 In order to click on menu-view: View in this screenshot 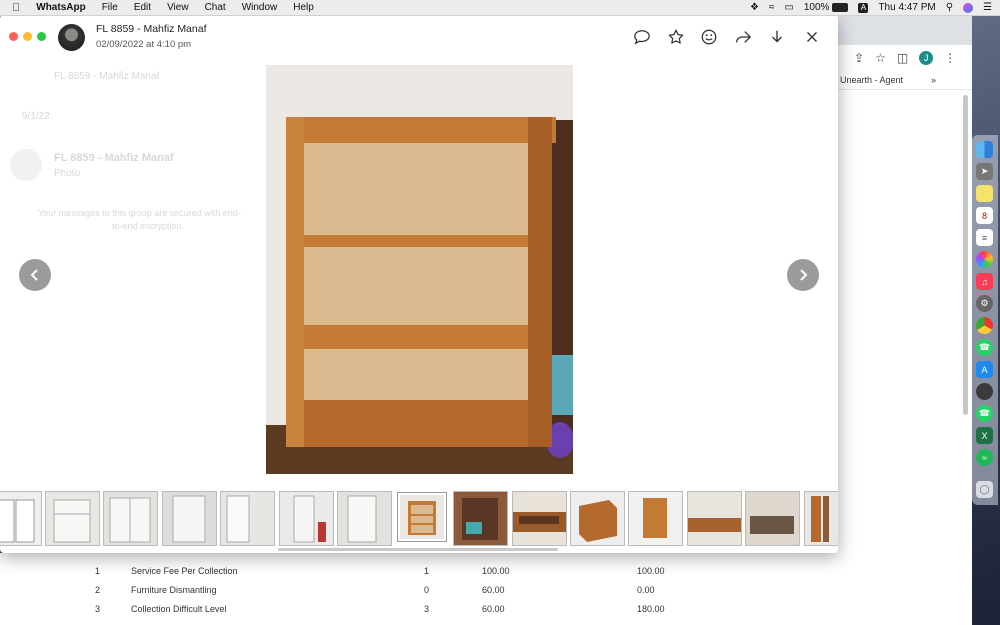, I will do `click(178, 7)`.